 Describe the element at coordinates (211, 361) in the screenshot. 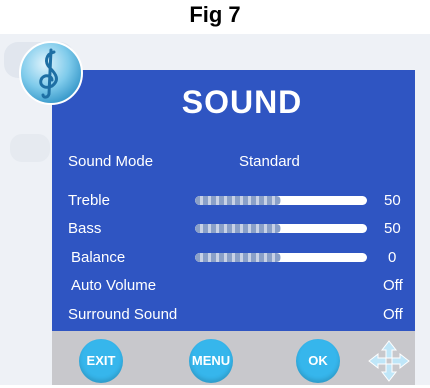

I see `menu-button: MENU` at that location.